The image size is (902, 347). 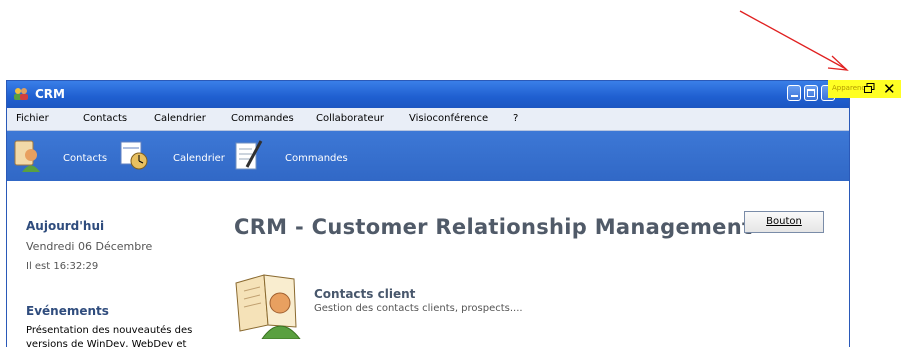 I want to click on minimize-icon, so click(x=794, y=96).